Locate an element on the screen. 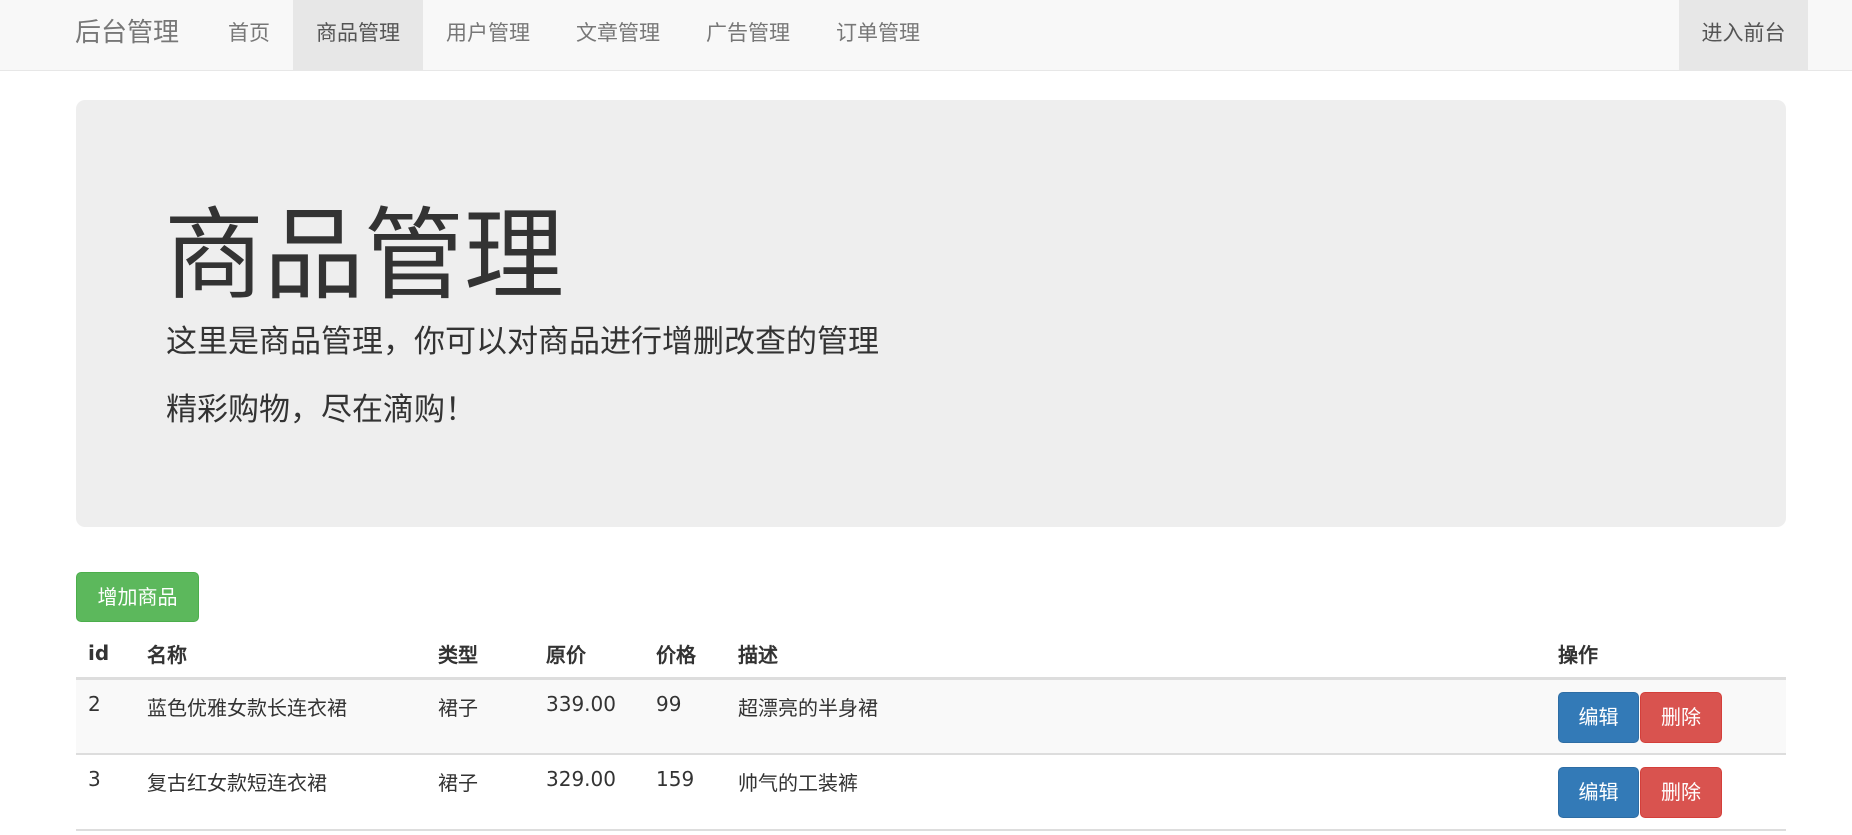  nav-menu: 首页 商品管理 用户管理 文章管理 广告管理 订单管理 is located at coordinates (574, 35).